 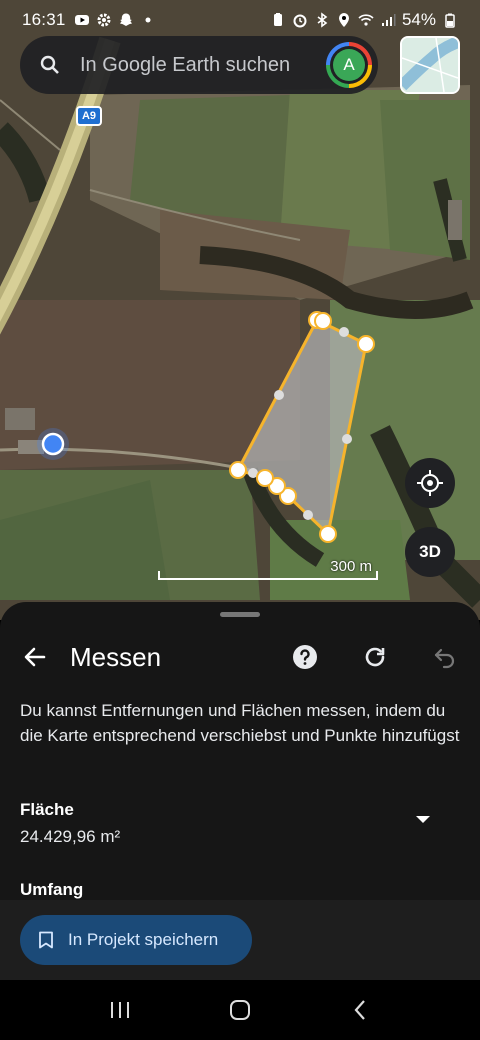 I want to click on bookmark-icon, so click(x=46, y=940).